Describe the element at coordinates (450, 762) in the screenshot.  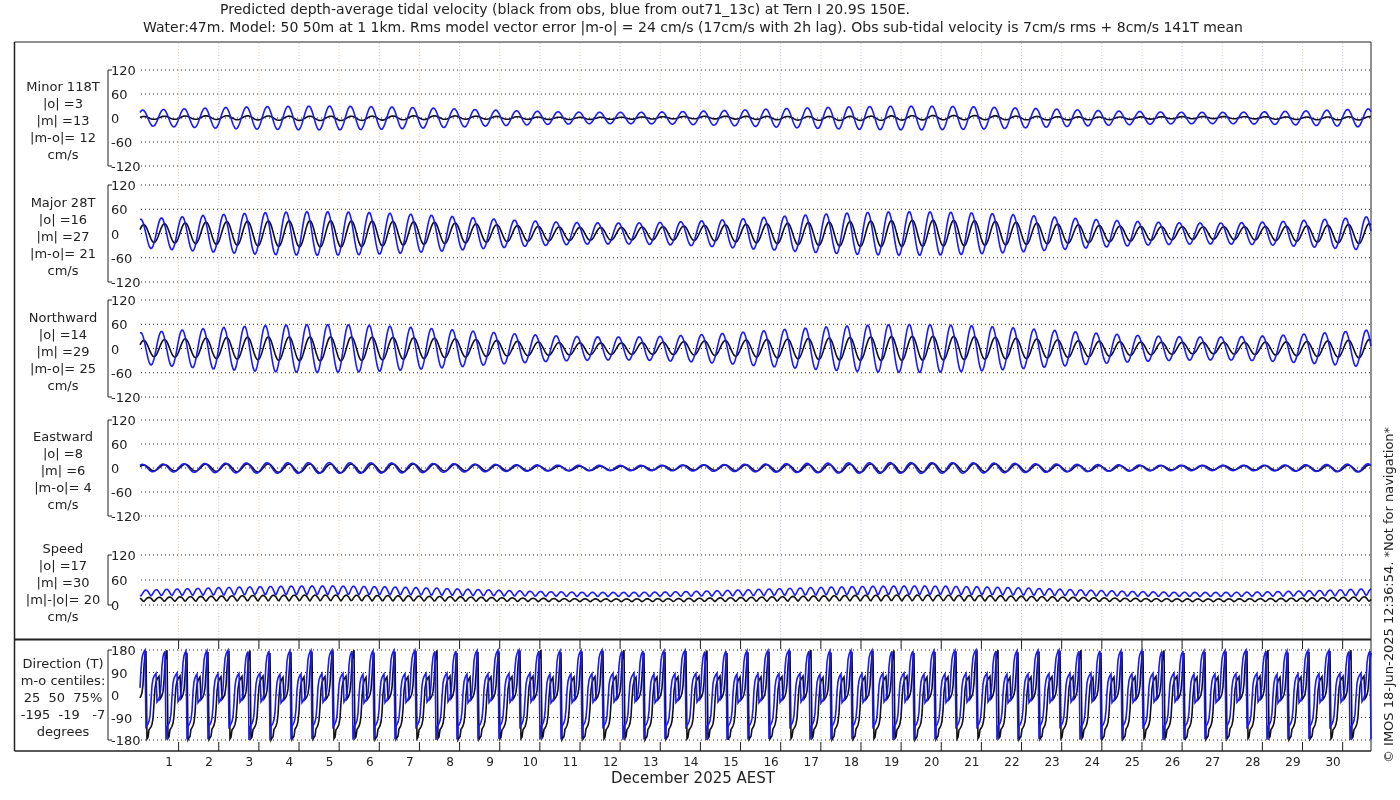
I see `x-tick-label: 8` at that location.